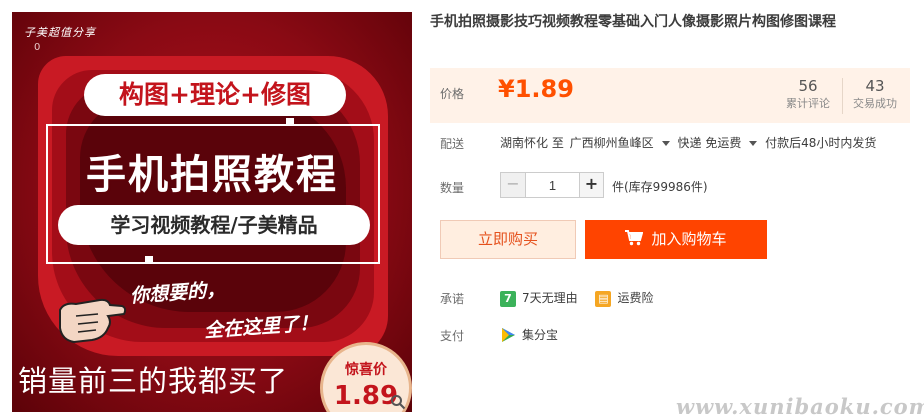  What do you see at coordinates (37, 47) in the screenshot?
I see `image-brand-count: 0` at bounding box center [37, 47].